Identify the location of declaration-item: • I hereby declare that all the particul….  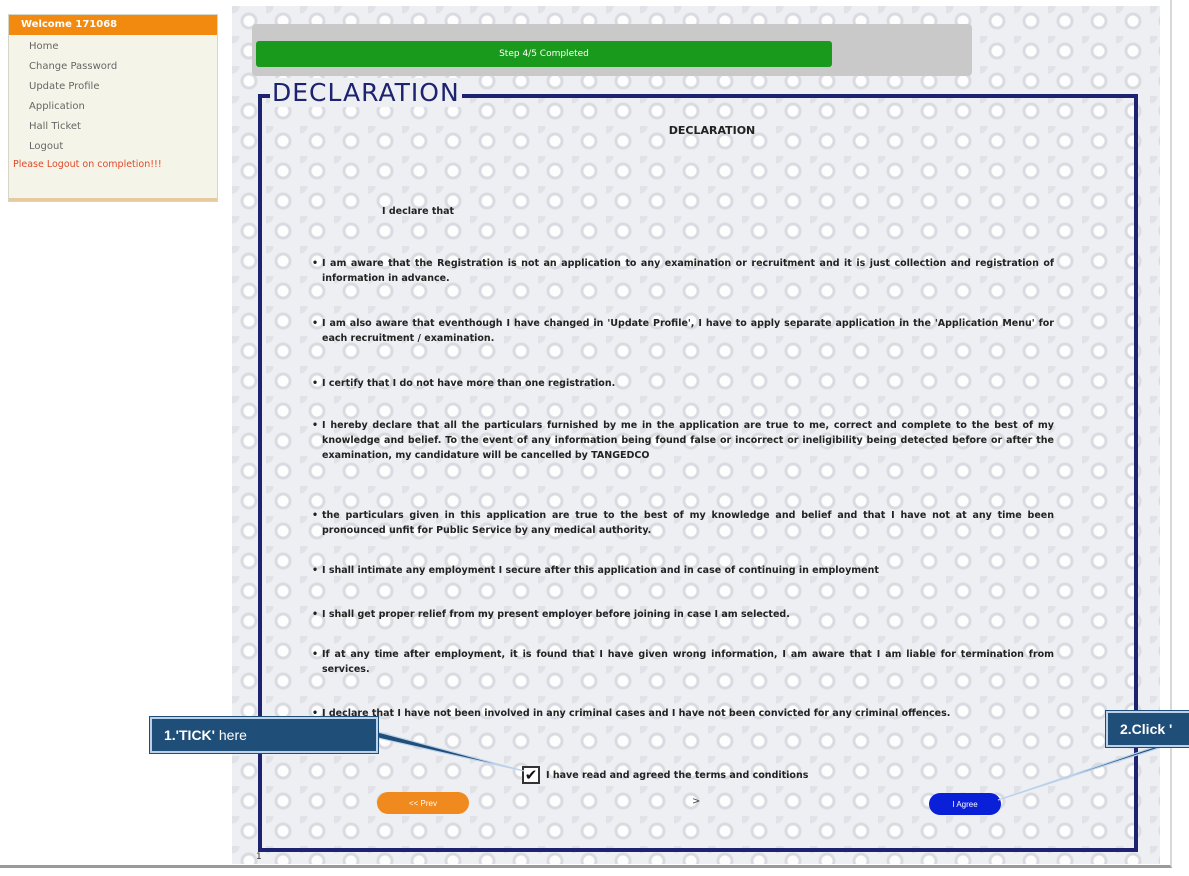
(683, 440).